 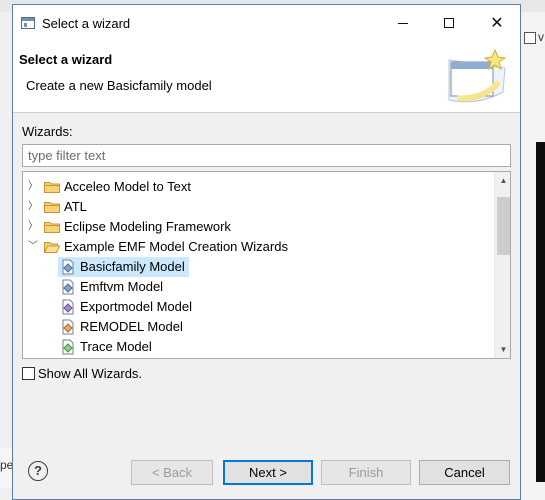 I want to click on finish-button: Finish, so click(x=366, y=472).